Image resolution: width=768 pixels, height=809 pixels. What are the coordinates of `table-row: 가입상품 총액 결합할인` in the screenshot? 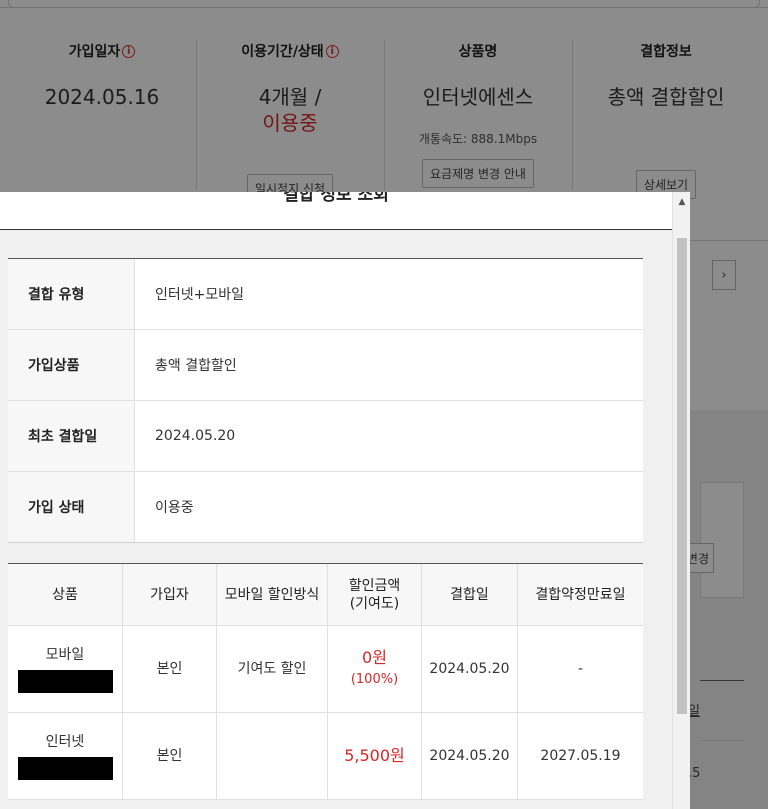 It's located at (325, 365).